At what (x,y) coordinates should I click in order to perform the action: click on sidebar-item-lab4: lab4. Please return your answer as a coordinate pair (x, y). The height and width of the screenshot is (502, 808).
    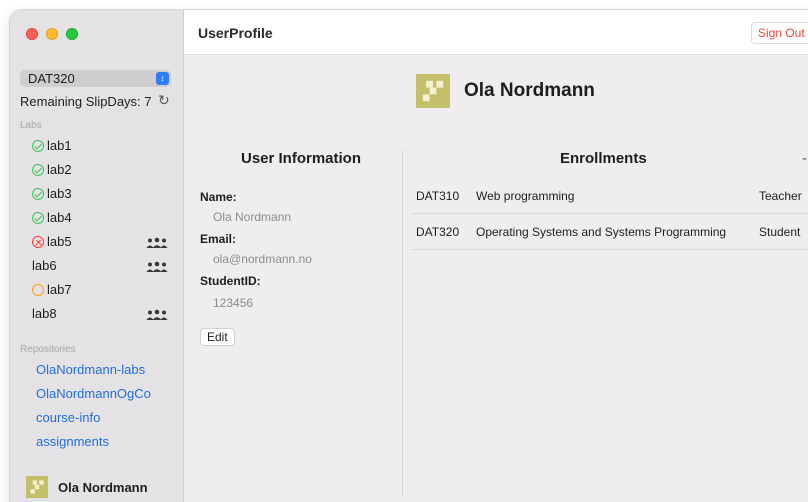
    Looking at the image, I should click on (52, 218).